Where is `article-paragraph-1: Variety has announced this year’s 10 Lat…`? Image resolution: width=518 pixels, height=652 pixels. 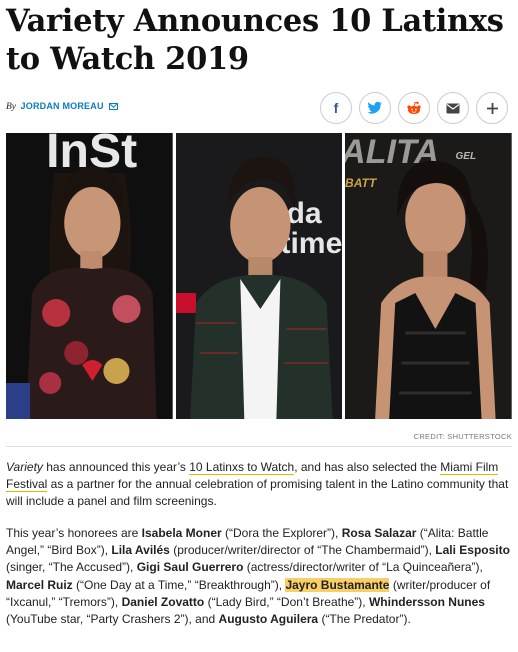
article-paragraph-1: Variety has announced this year’s 10 Lat… is located at coordinates (260, 485).